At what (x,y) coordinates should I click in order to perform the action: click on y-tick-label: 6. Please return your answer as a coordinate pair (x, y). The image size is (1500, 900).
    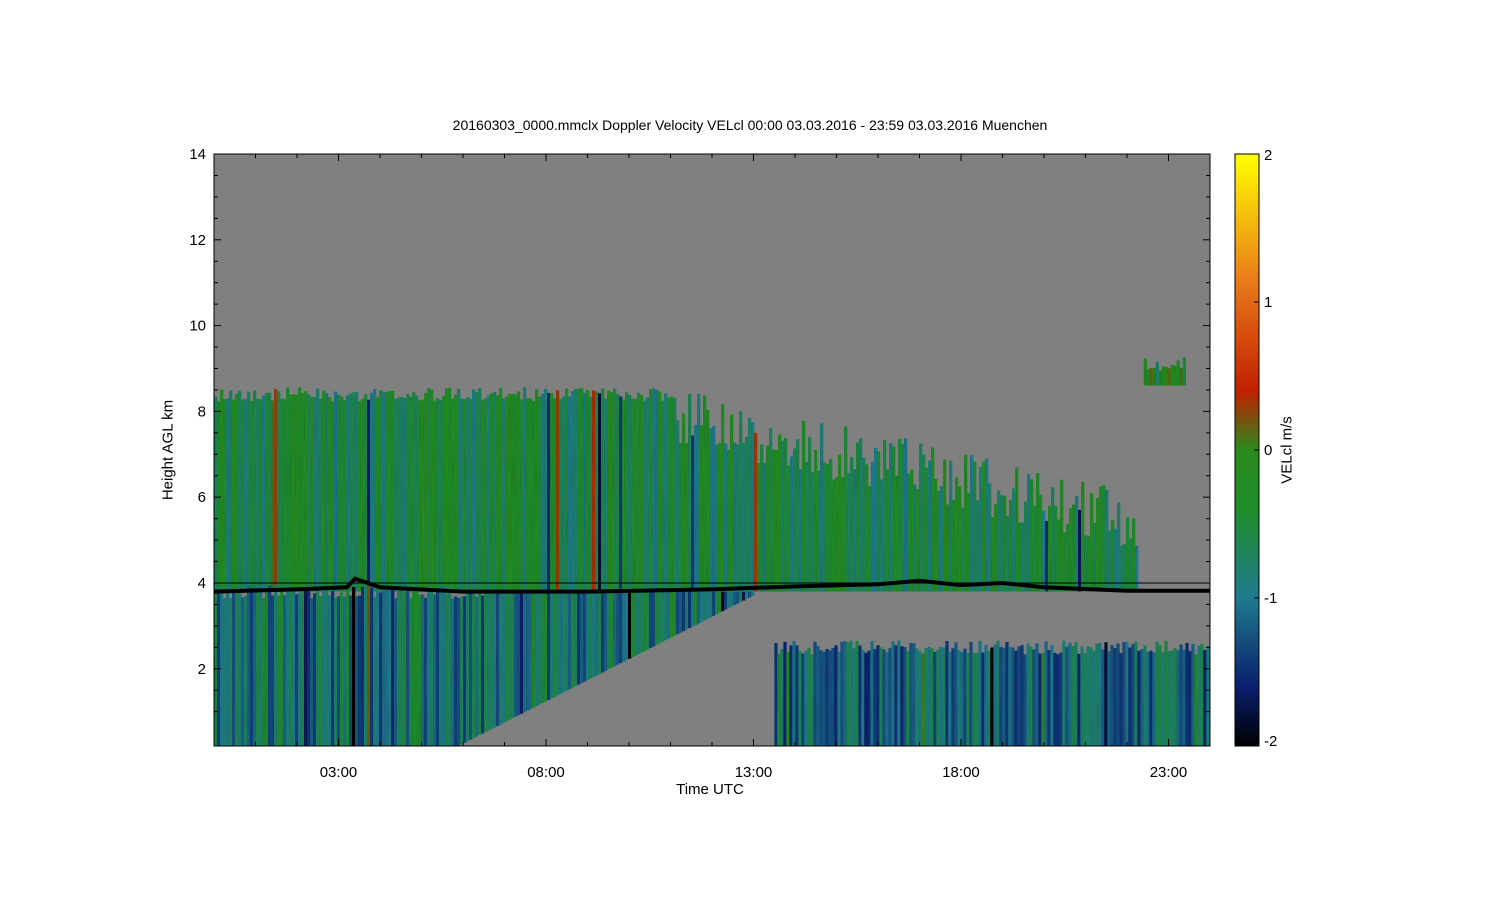
    Looking at the image, I should click on (202, 497).